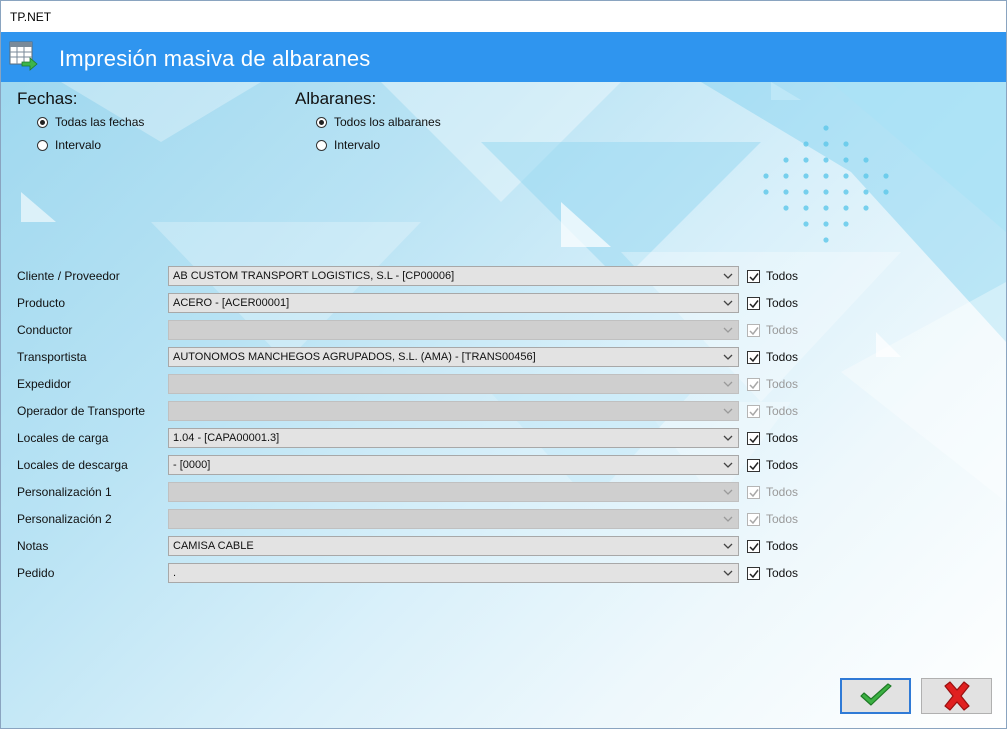 Image resolution: width=1007 pixels, height=729 pixels. Describe the element at coordinates (215, 58) in the screenshot. I see `page-title: Impresión masiva de albaranes` at that location.